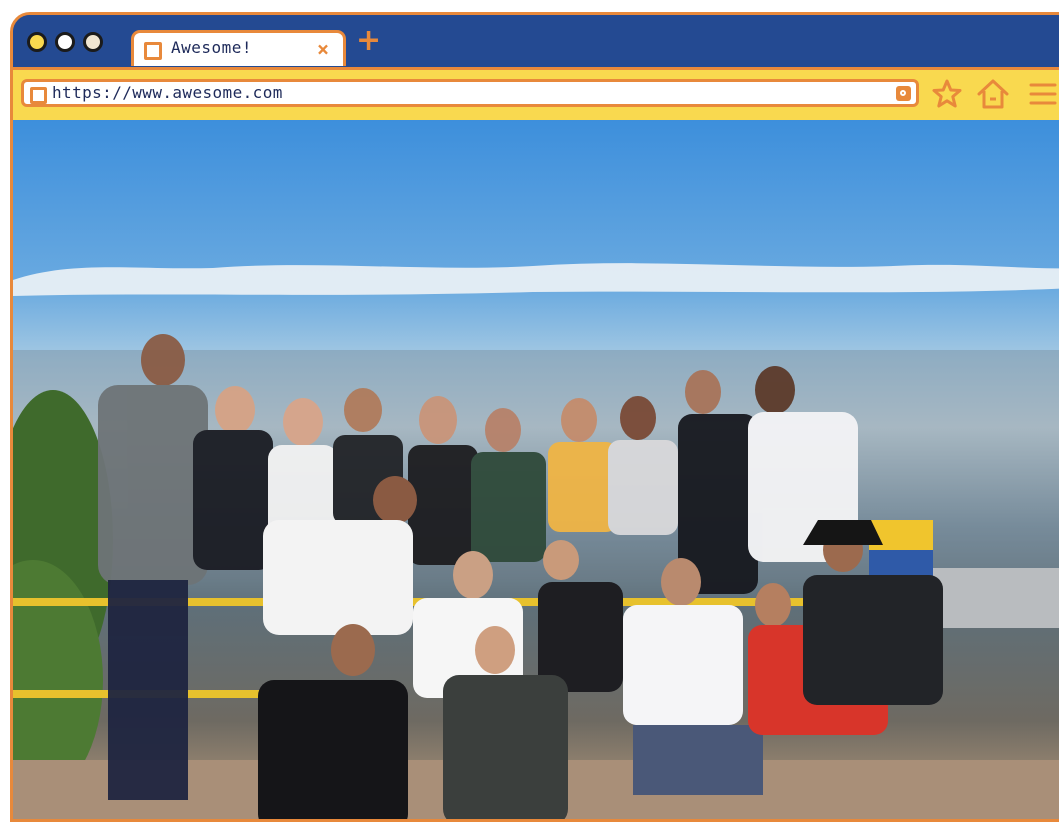 This screenshot has height=822, width=1059. What do you see at coordinates (65, 42) in the screenshot?
I see `minimize-dot` at bounding box center [65, 42].